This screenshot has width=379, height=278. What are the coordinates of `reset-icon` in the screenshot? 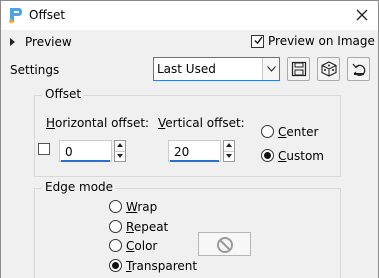 It's located at (359, 69).